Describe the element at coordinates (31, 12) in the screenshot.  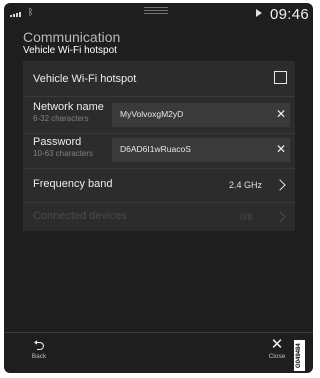
I see `bluetooth-icon: ᛒ` at that location.